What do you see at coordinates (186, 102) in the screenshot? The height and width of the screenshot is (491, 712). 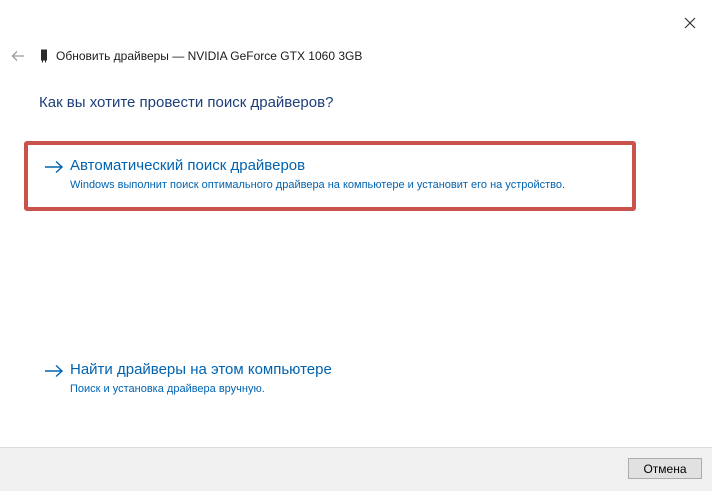 I see `page-heading: Как вы хотите провести поиск драйверов?` at bounding box center [186, 102].